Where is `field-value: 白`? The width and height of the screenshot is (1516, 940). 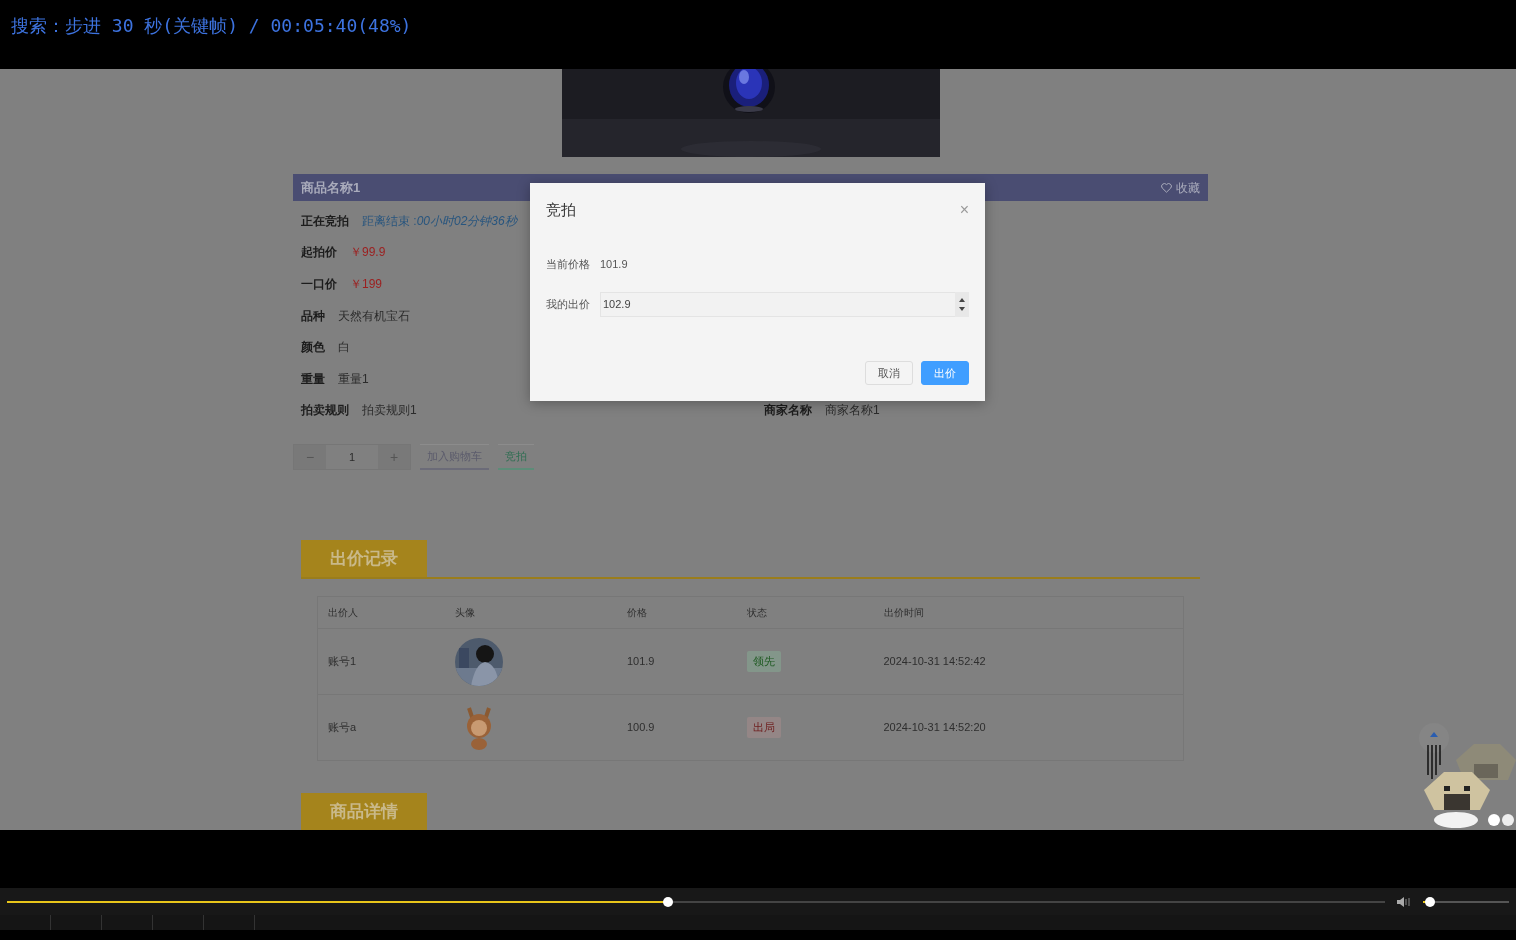 field-value: 白 is located at coordinates (344, 348).